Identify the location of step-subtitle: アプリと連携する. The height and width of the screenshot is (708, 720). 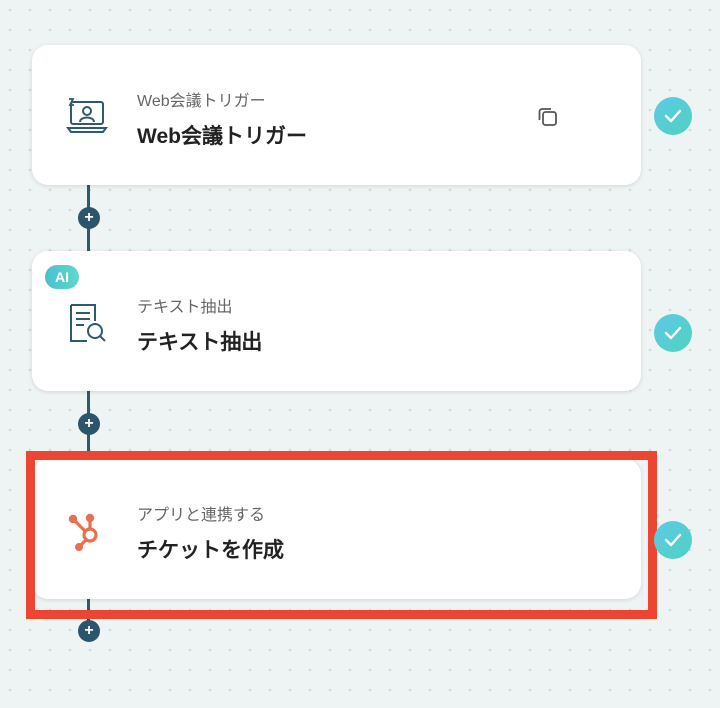
(201, 515).